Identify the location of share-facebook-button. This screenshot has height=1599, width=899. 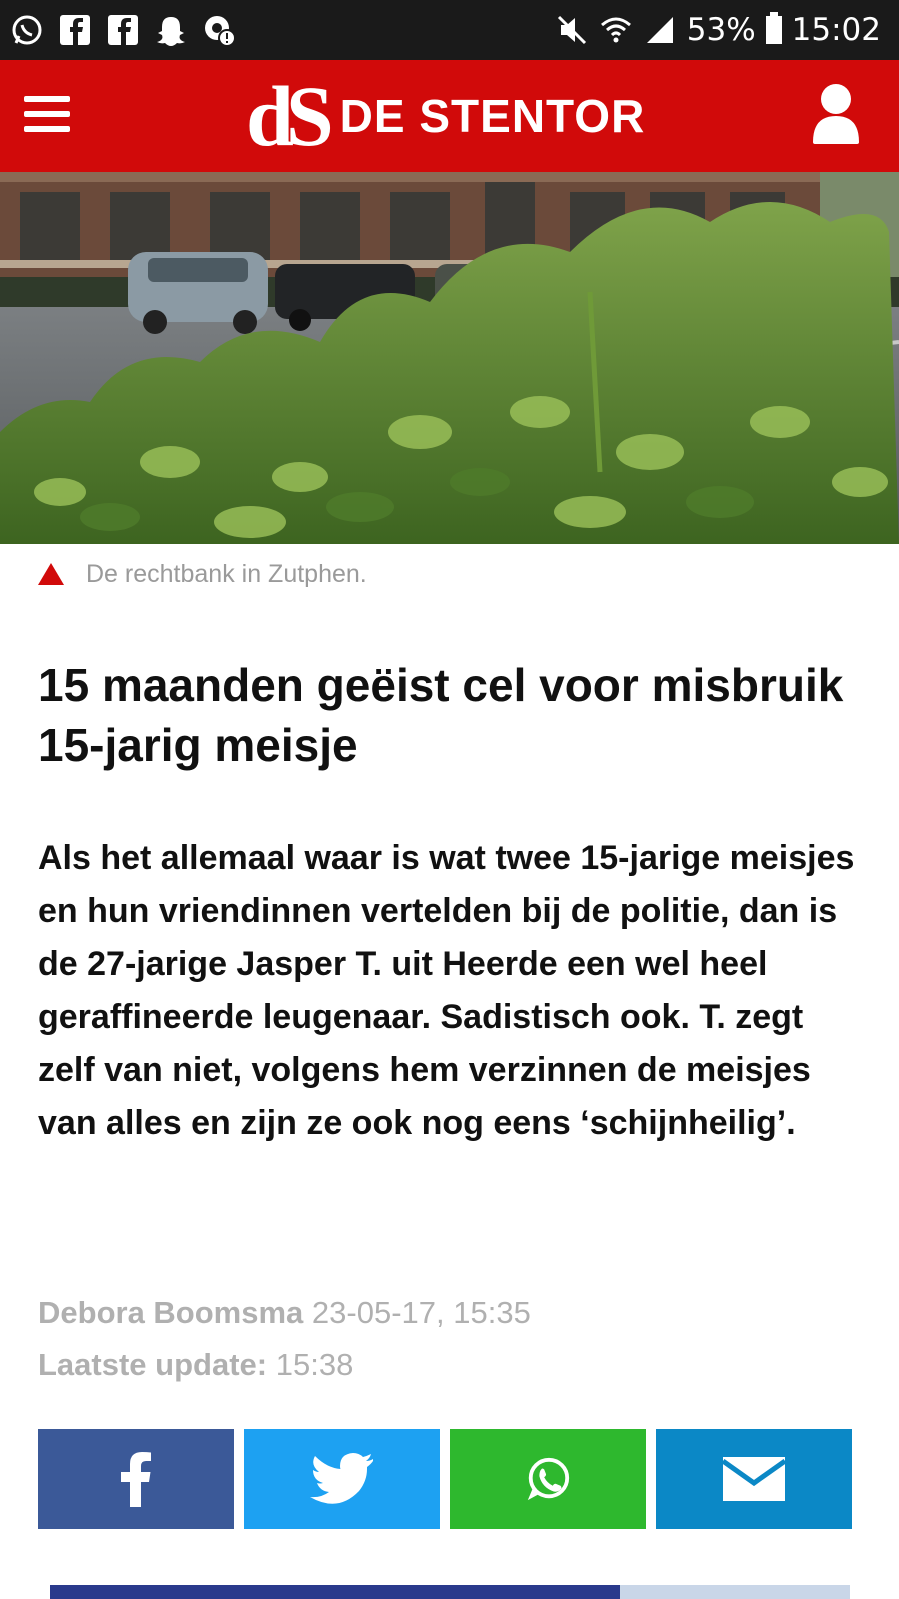
(136, 1479).